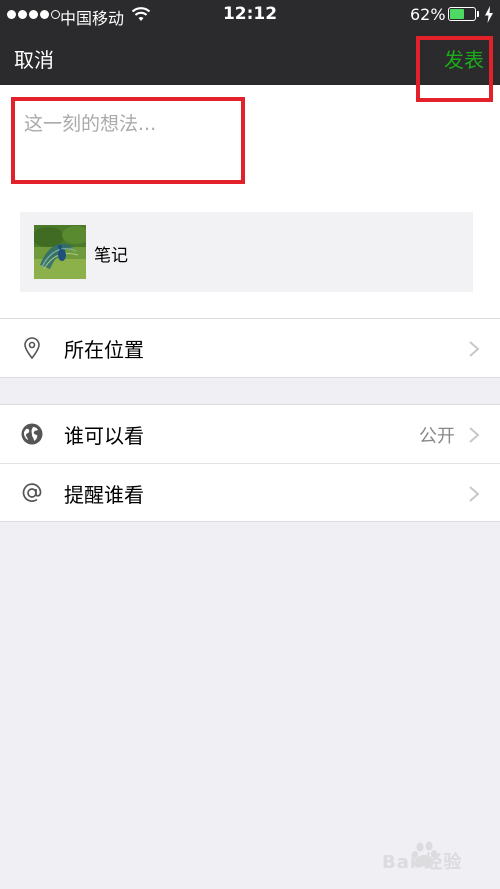 The height and width of the screenshot is (889, 500). Describe the element at coordinates (104, 350) in the screenshot. I see `location-label: 所在位置` at that location.